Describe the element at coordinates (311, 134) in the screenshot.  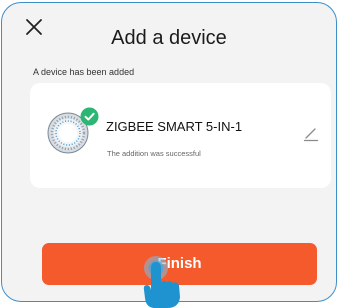
I see `pencil-icon` at that location.